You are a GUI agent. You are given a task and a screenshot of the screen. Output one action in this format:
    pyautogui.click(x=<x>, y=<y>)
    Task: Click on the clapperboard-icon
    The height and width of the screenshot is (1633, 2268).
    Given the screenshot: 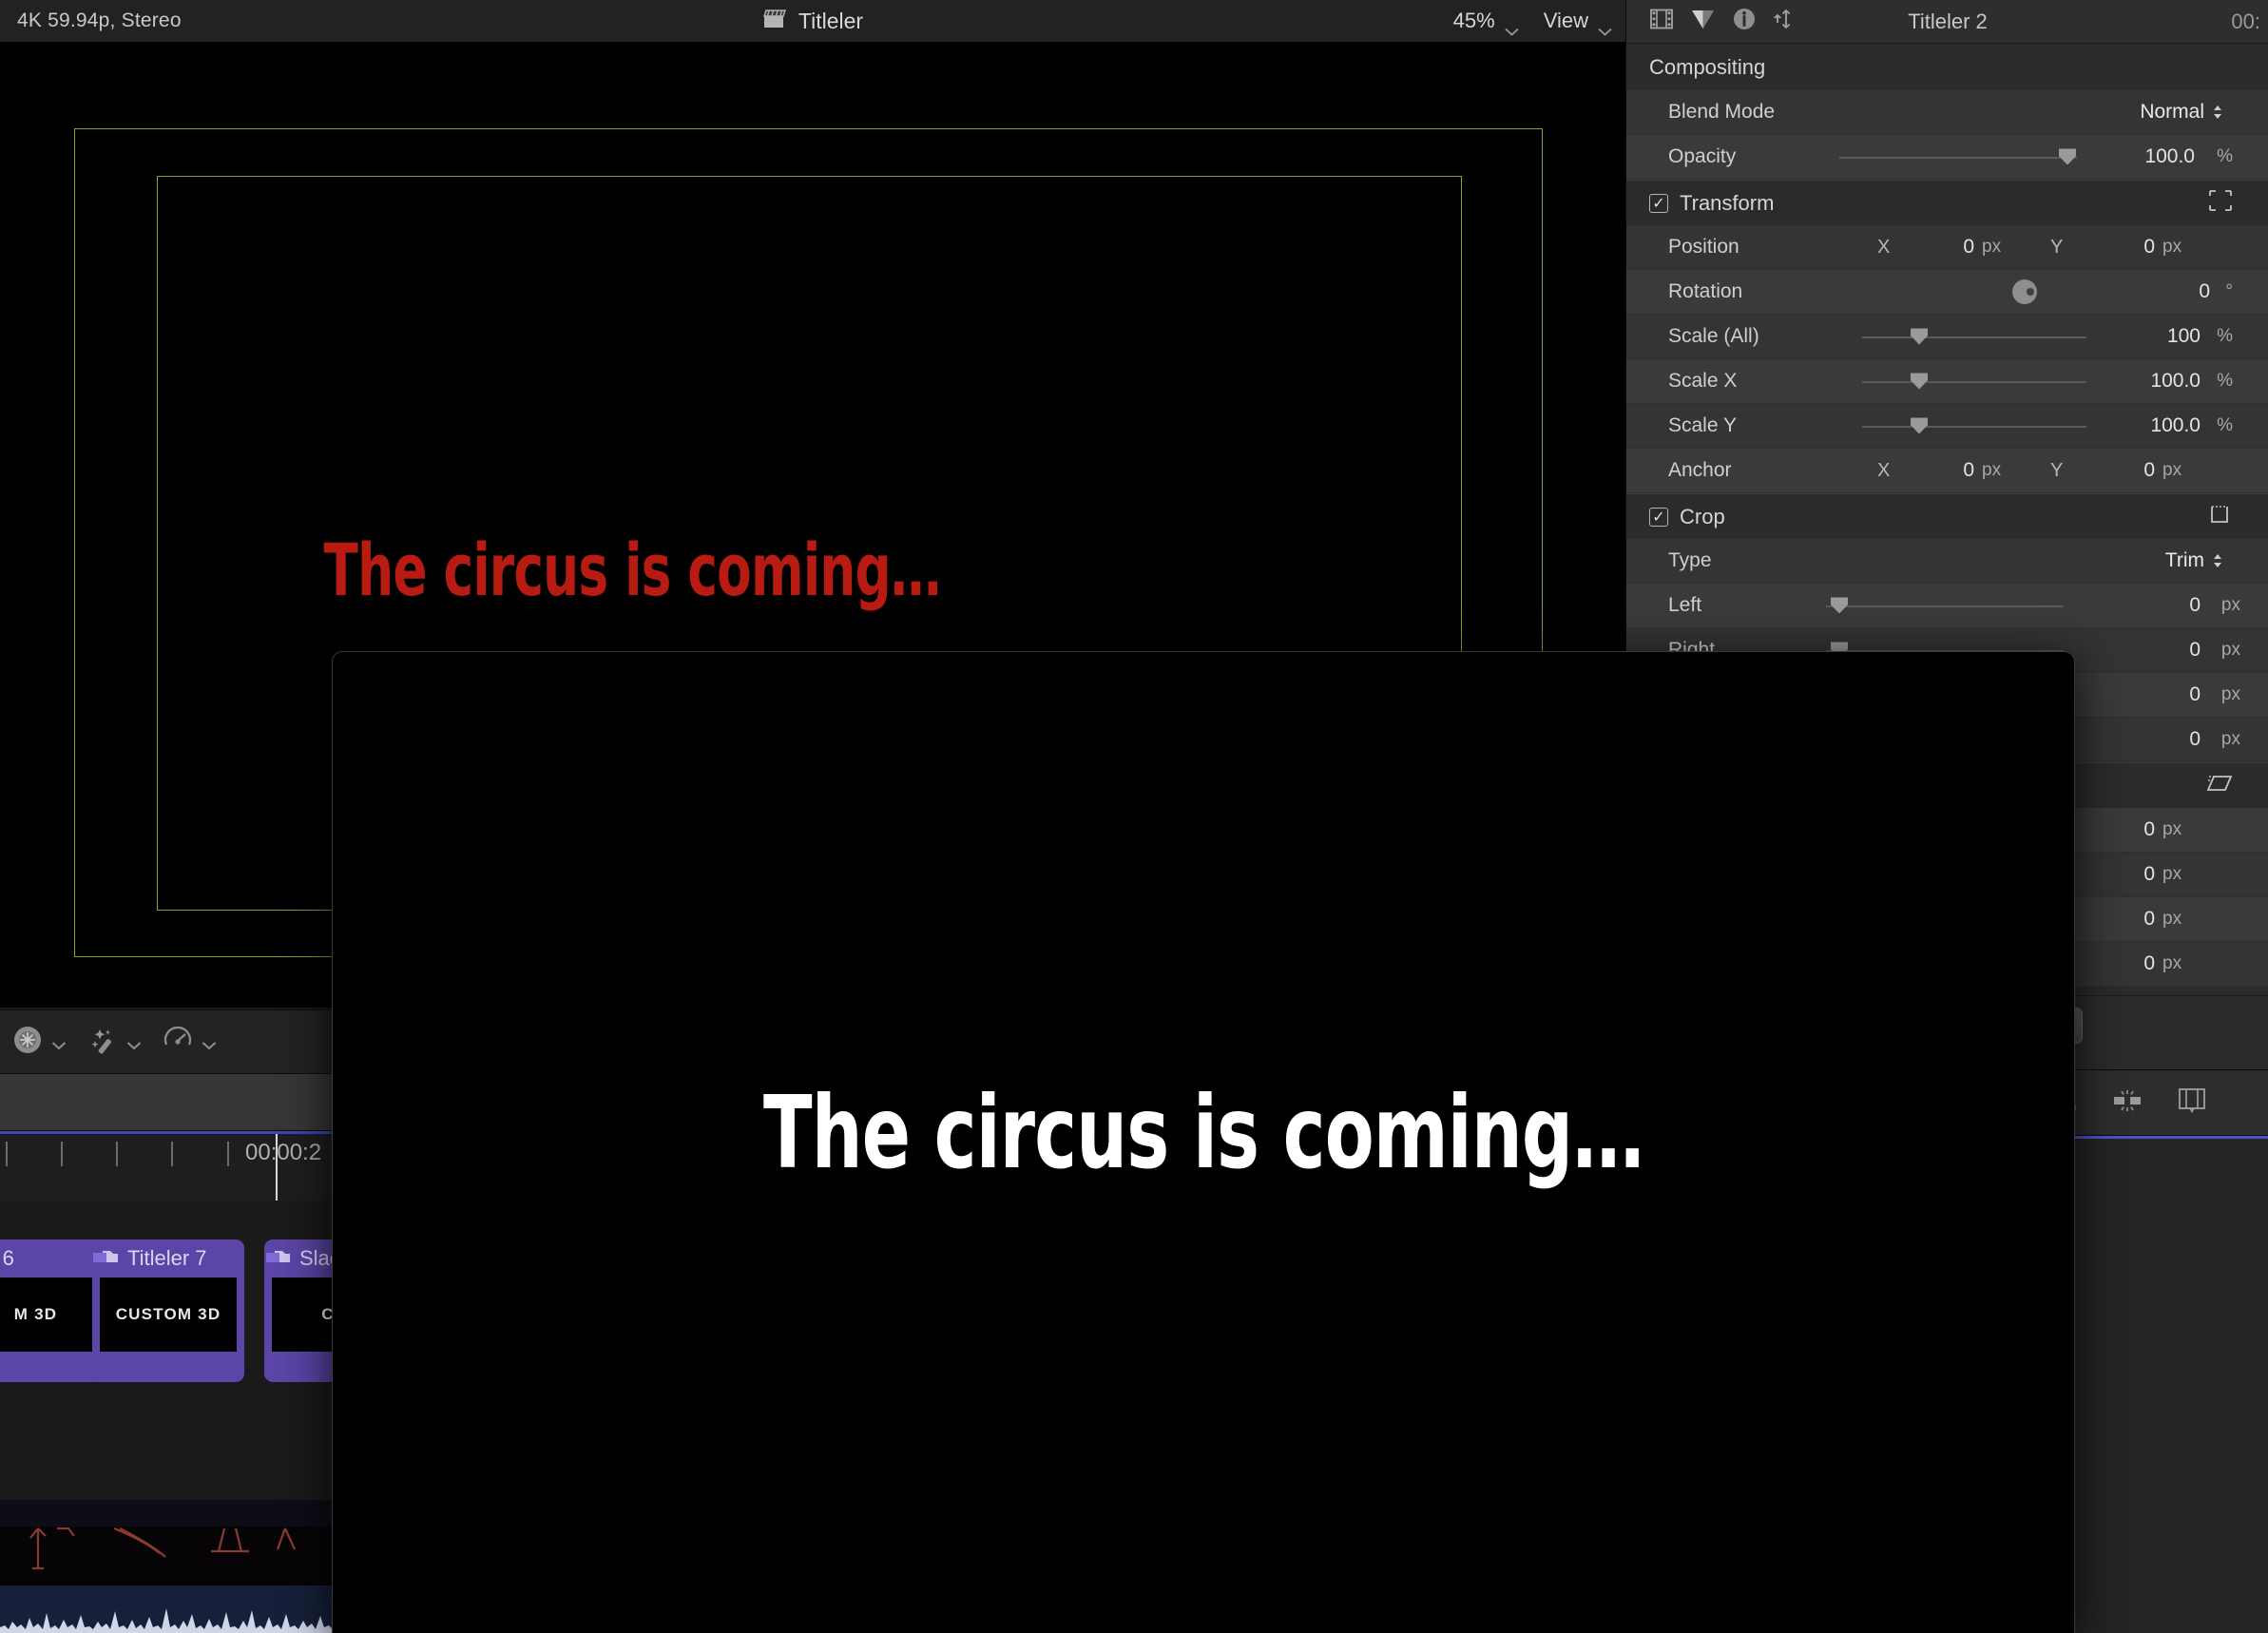 What is the action you would take?
    pyautogui.click(x=774, y=21)
    